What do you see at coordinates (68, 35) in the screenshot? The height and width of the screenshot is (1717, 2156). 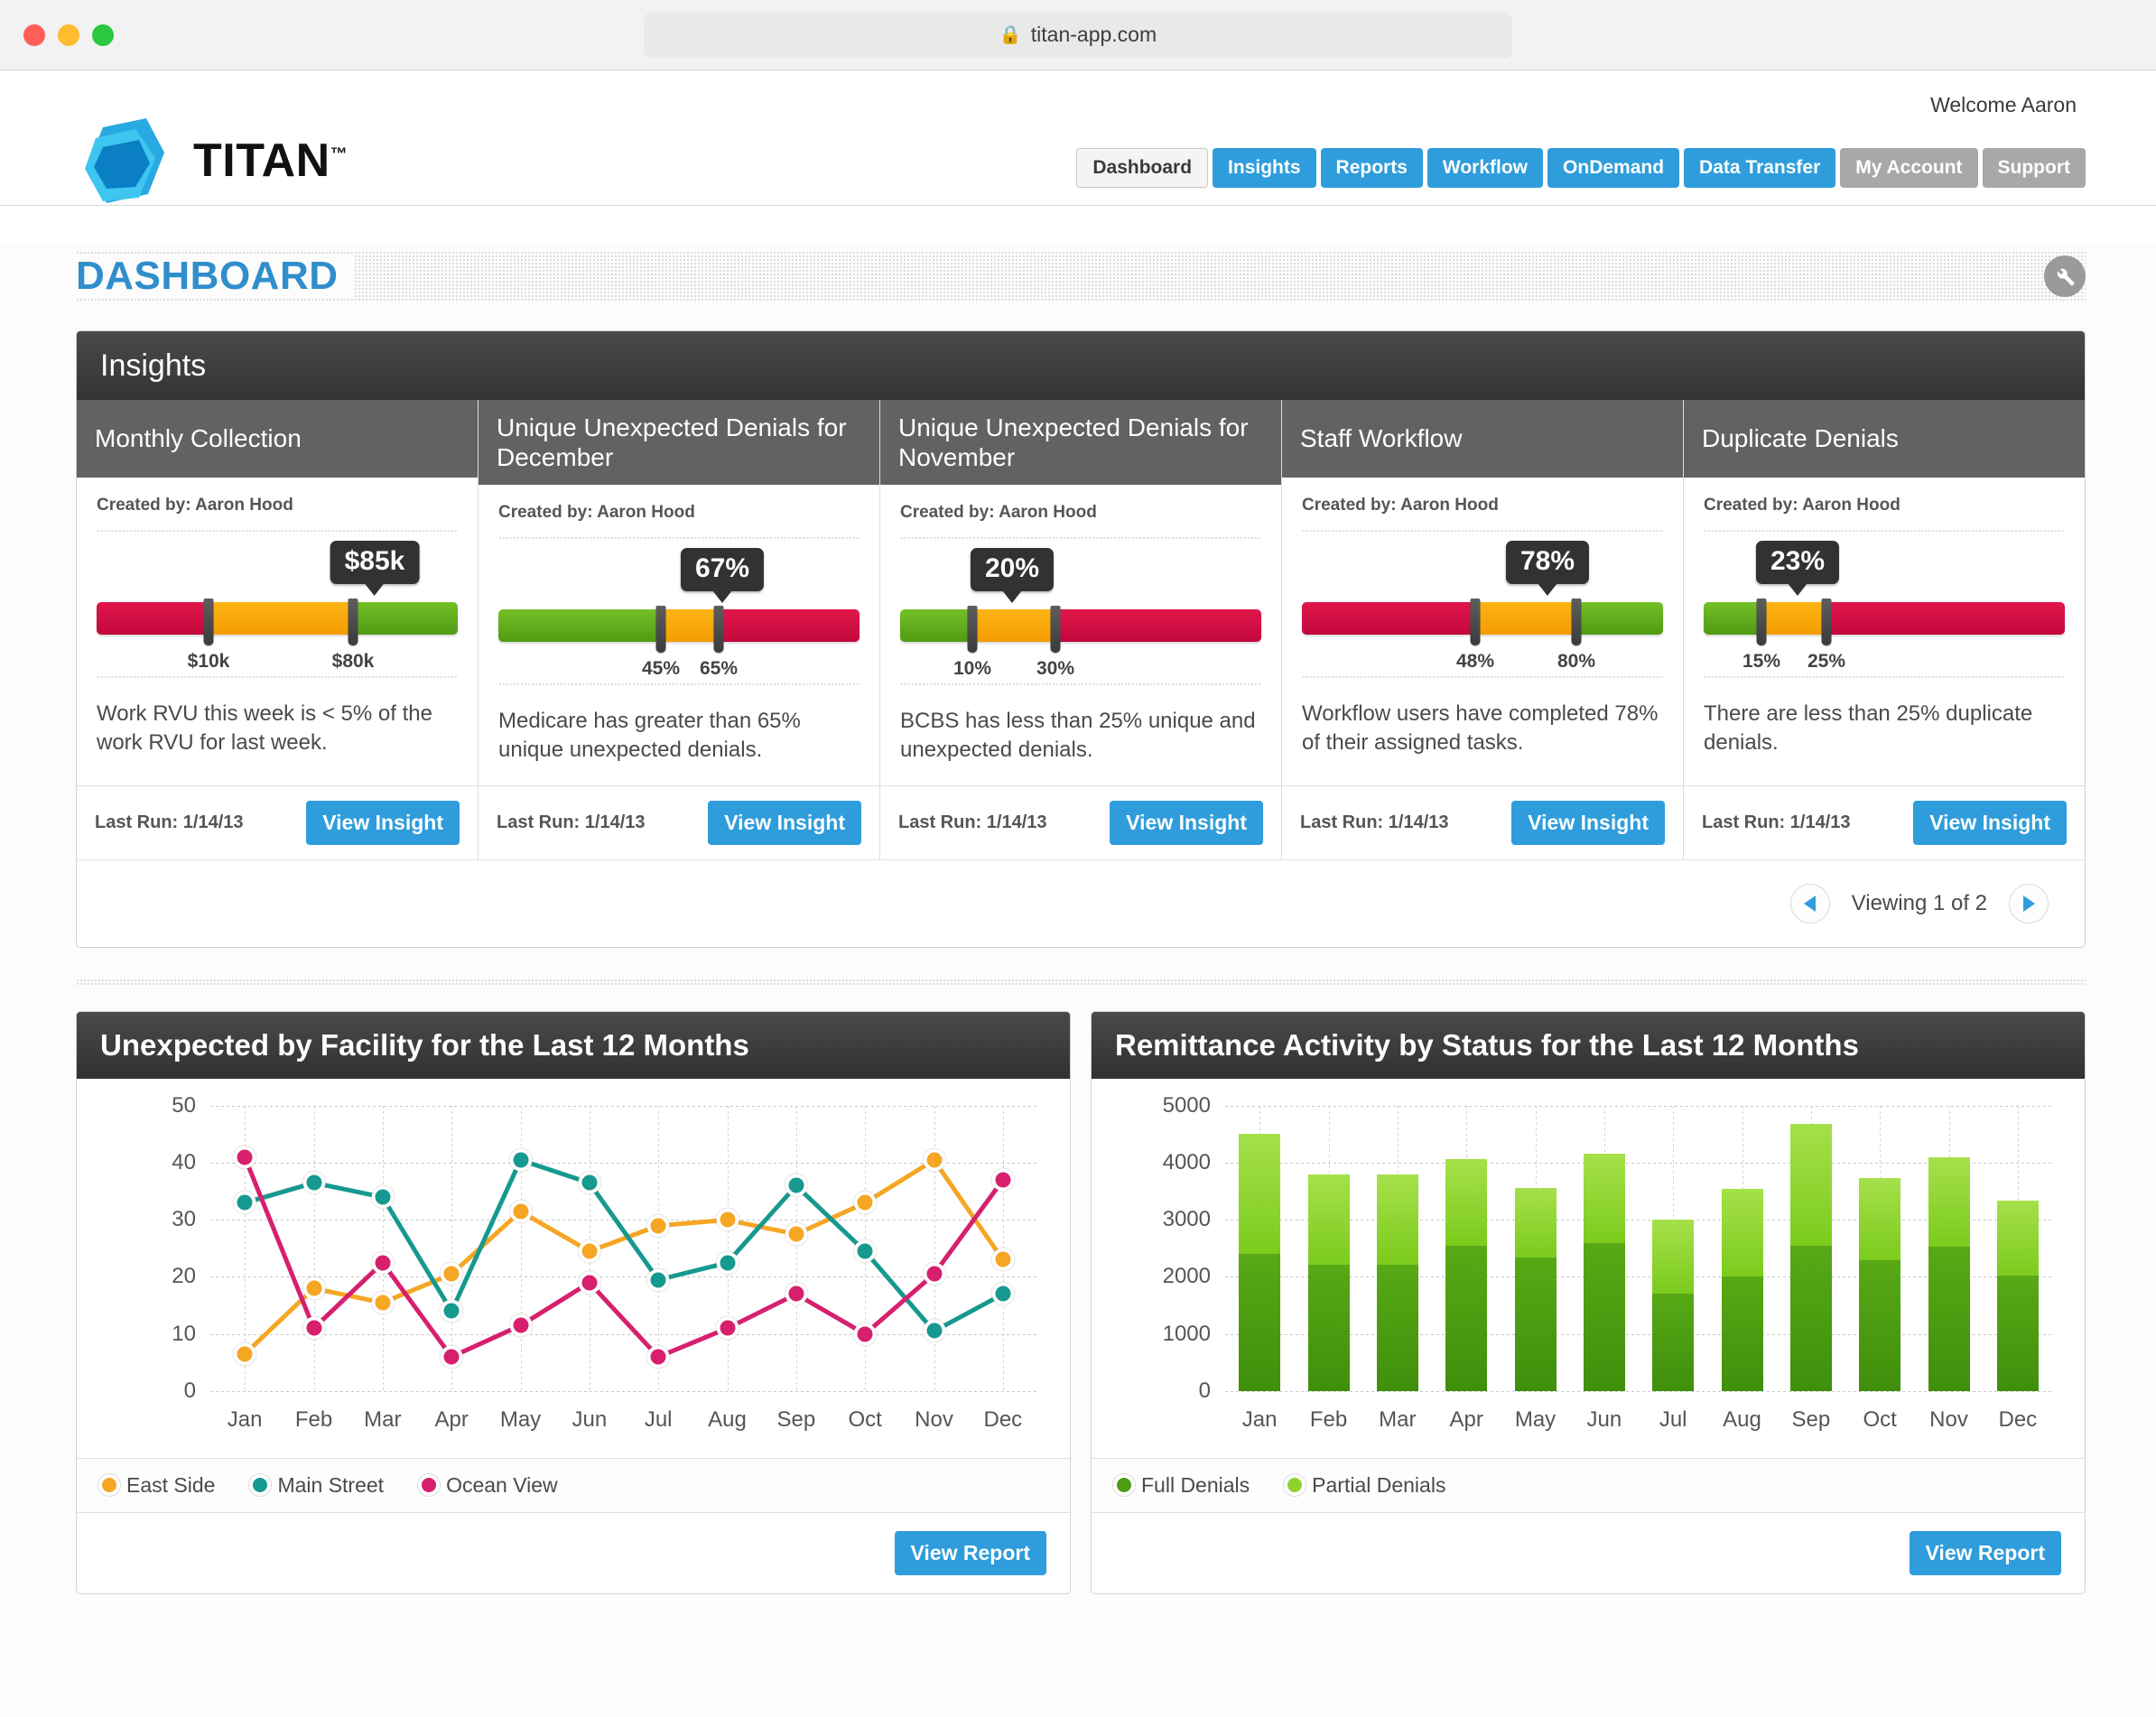 I see `minimize-window-button` at bounding box center [68, 35].